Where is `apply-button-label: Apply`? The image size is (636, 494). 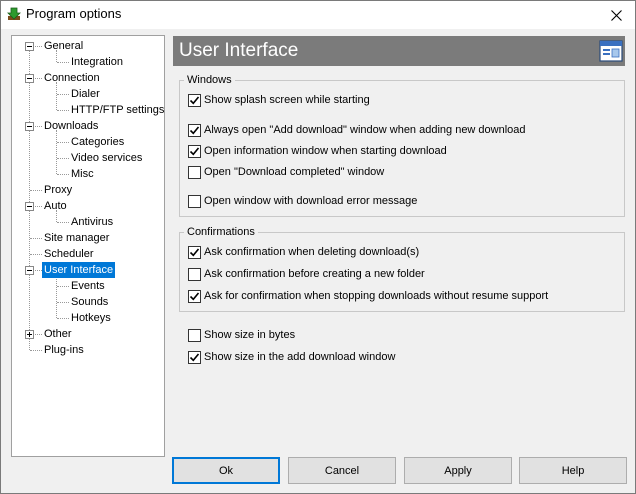 apply-button-label: Apply is located at coordinates (458, 470).